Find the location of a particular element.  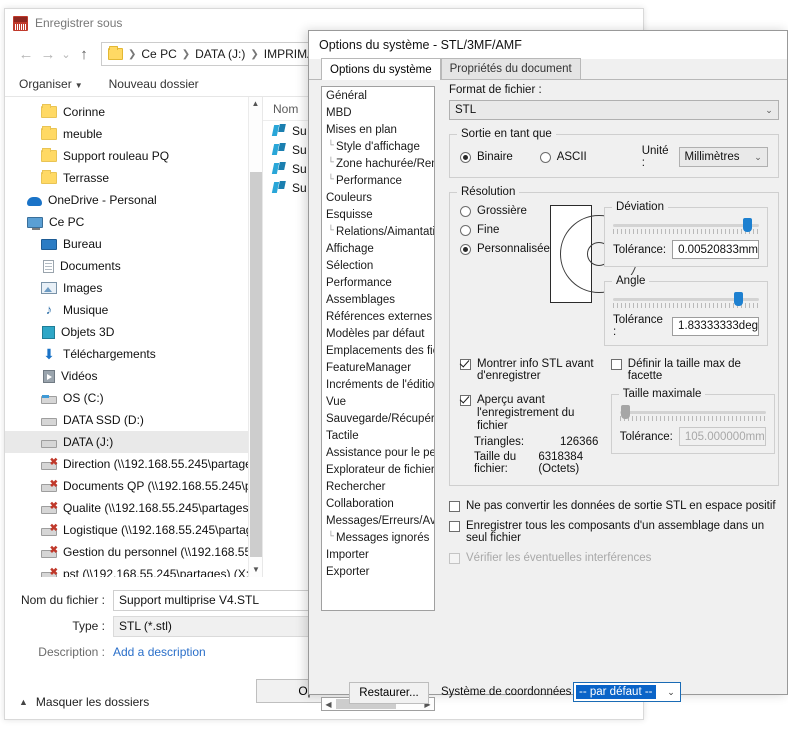

tree-item-10: Objets 3D is located at coordinates (133, 332).